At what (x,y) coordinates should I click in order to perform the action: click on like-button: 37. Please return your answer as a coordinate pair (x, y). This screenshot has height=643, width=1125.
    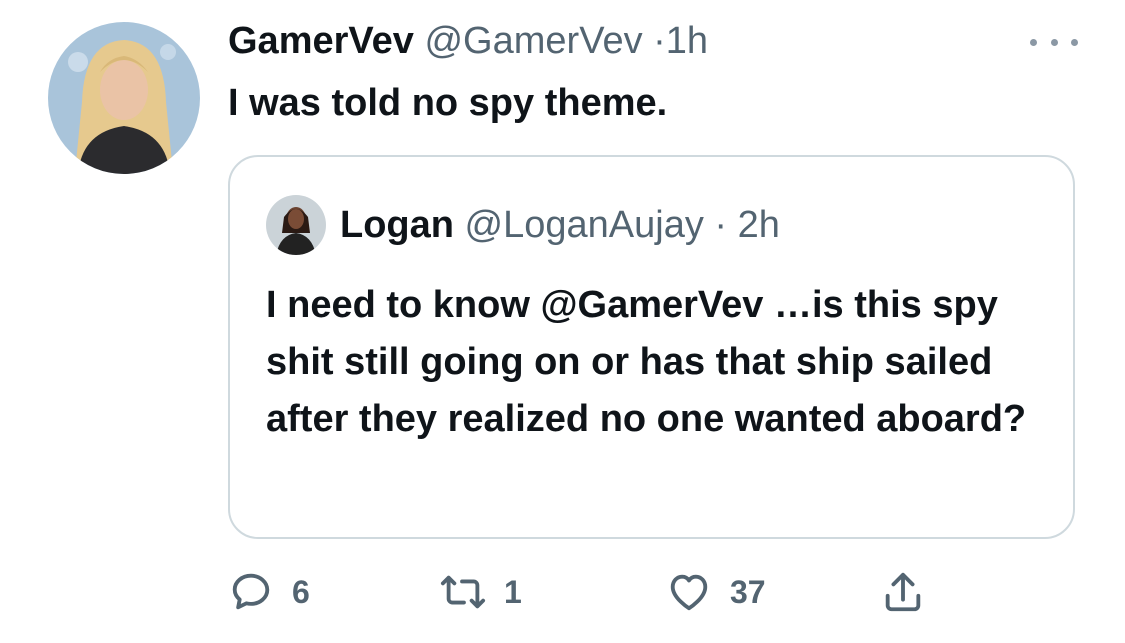
    Looking at the image, I should click on (716, 592).